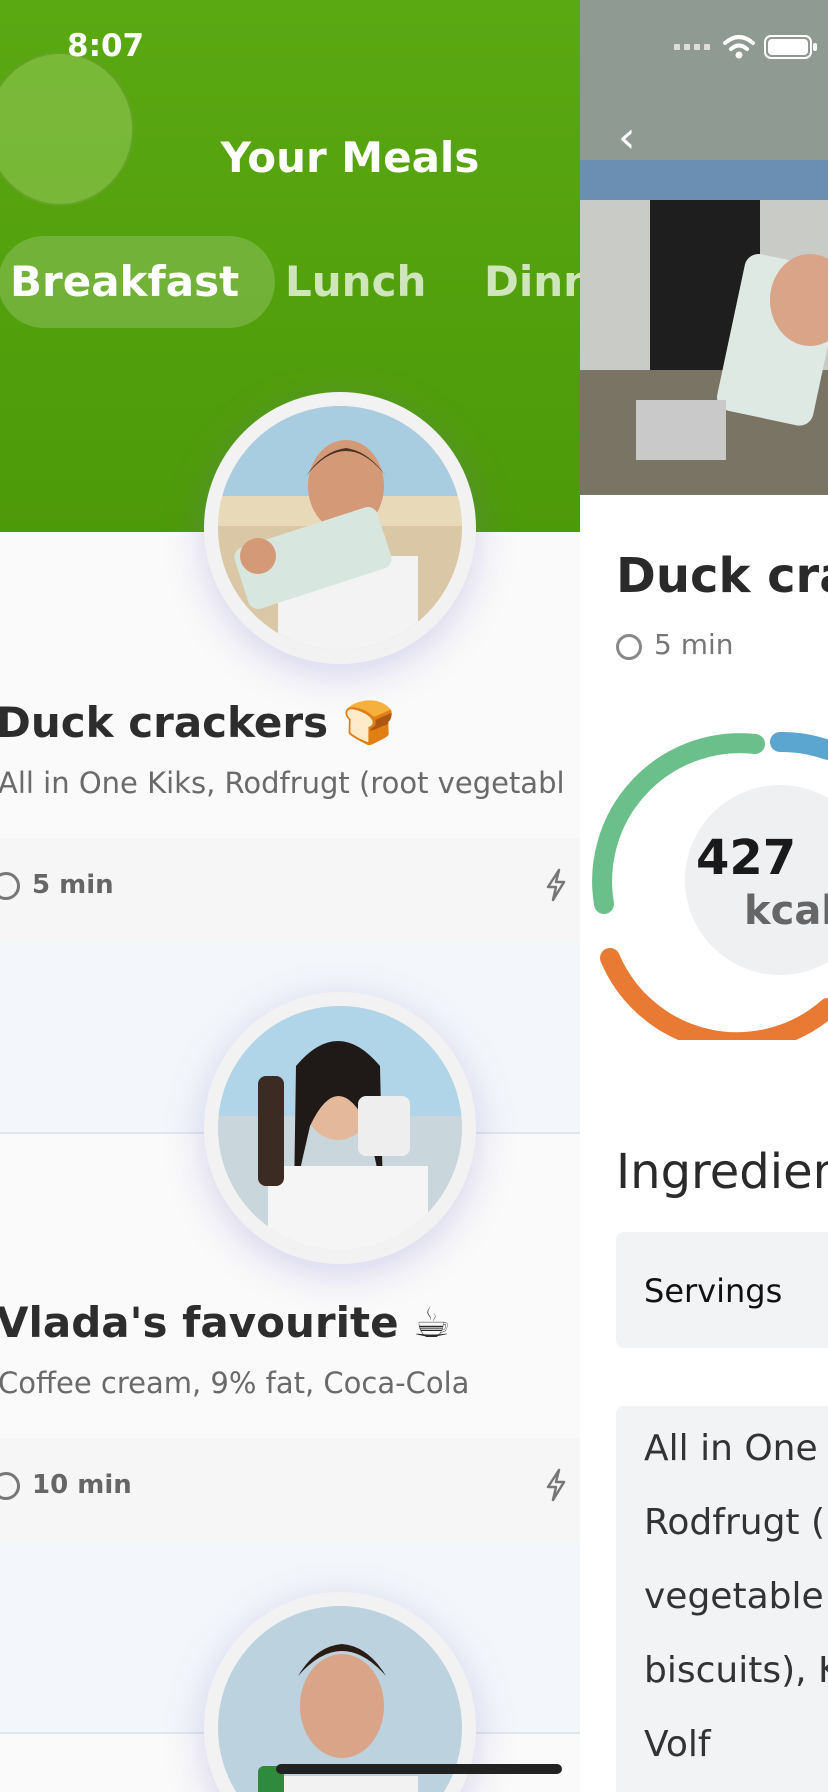  What do you see at coordinates (739, 47) in the screenshot?
I see `wifi-icon` at bounding box center [739, 47].